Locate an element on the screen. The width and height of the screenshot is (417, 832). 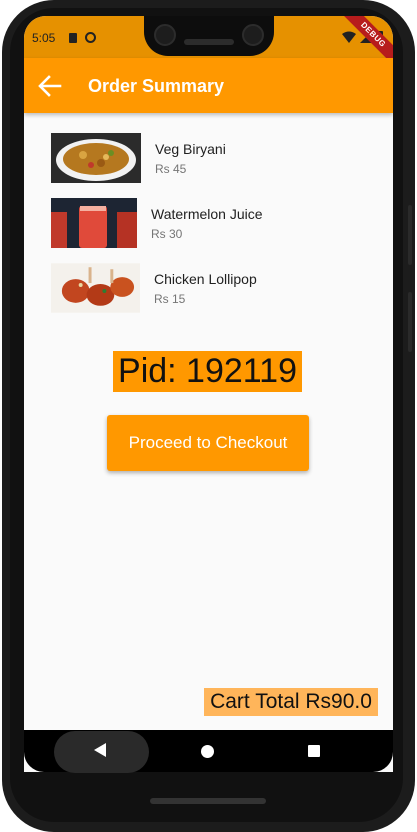
proceed-to-checkout-button: Proceed to Checkout is located at coordinates (208, 443).